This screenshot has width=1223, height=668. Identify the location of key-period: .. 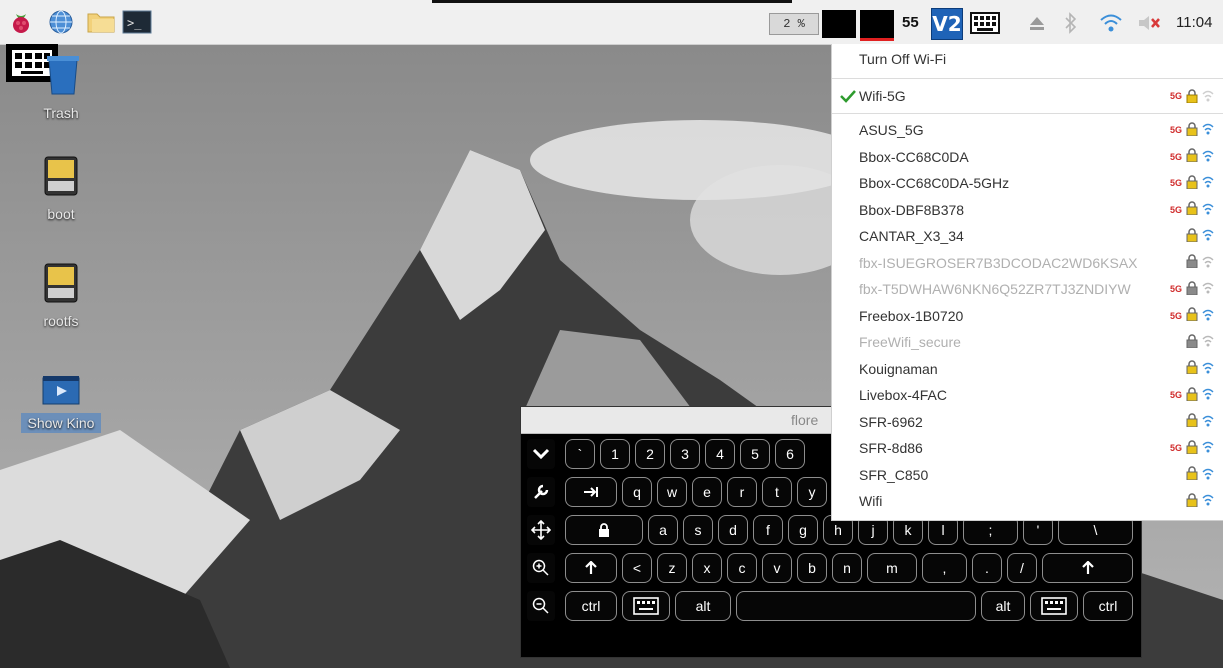
(987, 568).